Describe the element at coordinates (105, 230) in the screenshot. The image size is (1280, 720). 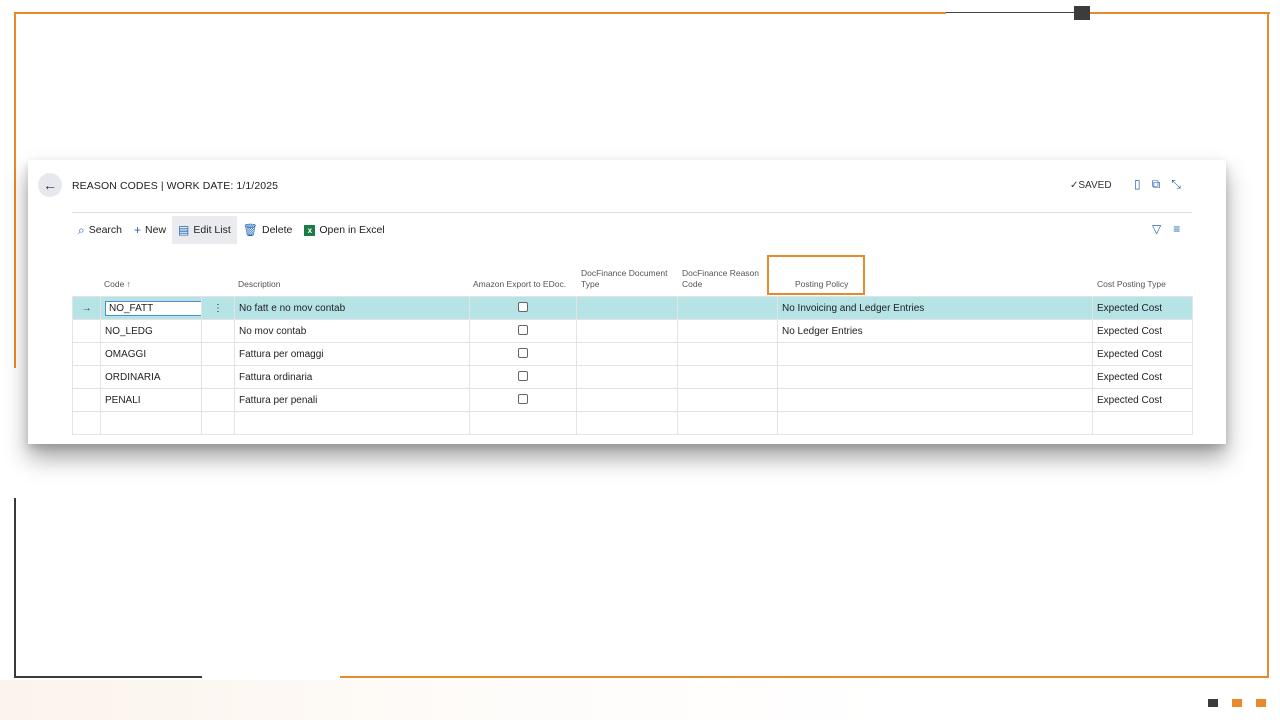
I see `search-label: Search` at that location.